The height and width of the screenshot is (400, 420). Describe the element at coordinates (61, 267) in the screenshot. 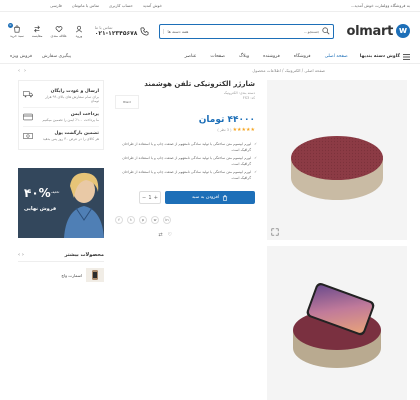

I see `featured-products: محصولات بیشتر ‹ › اسمارت واچ` at that location.